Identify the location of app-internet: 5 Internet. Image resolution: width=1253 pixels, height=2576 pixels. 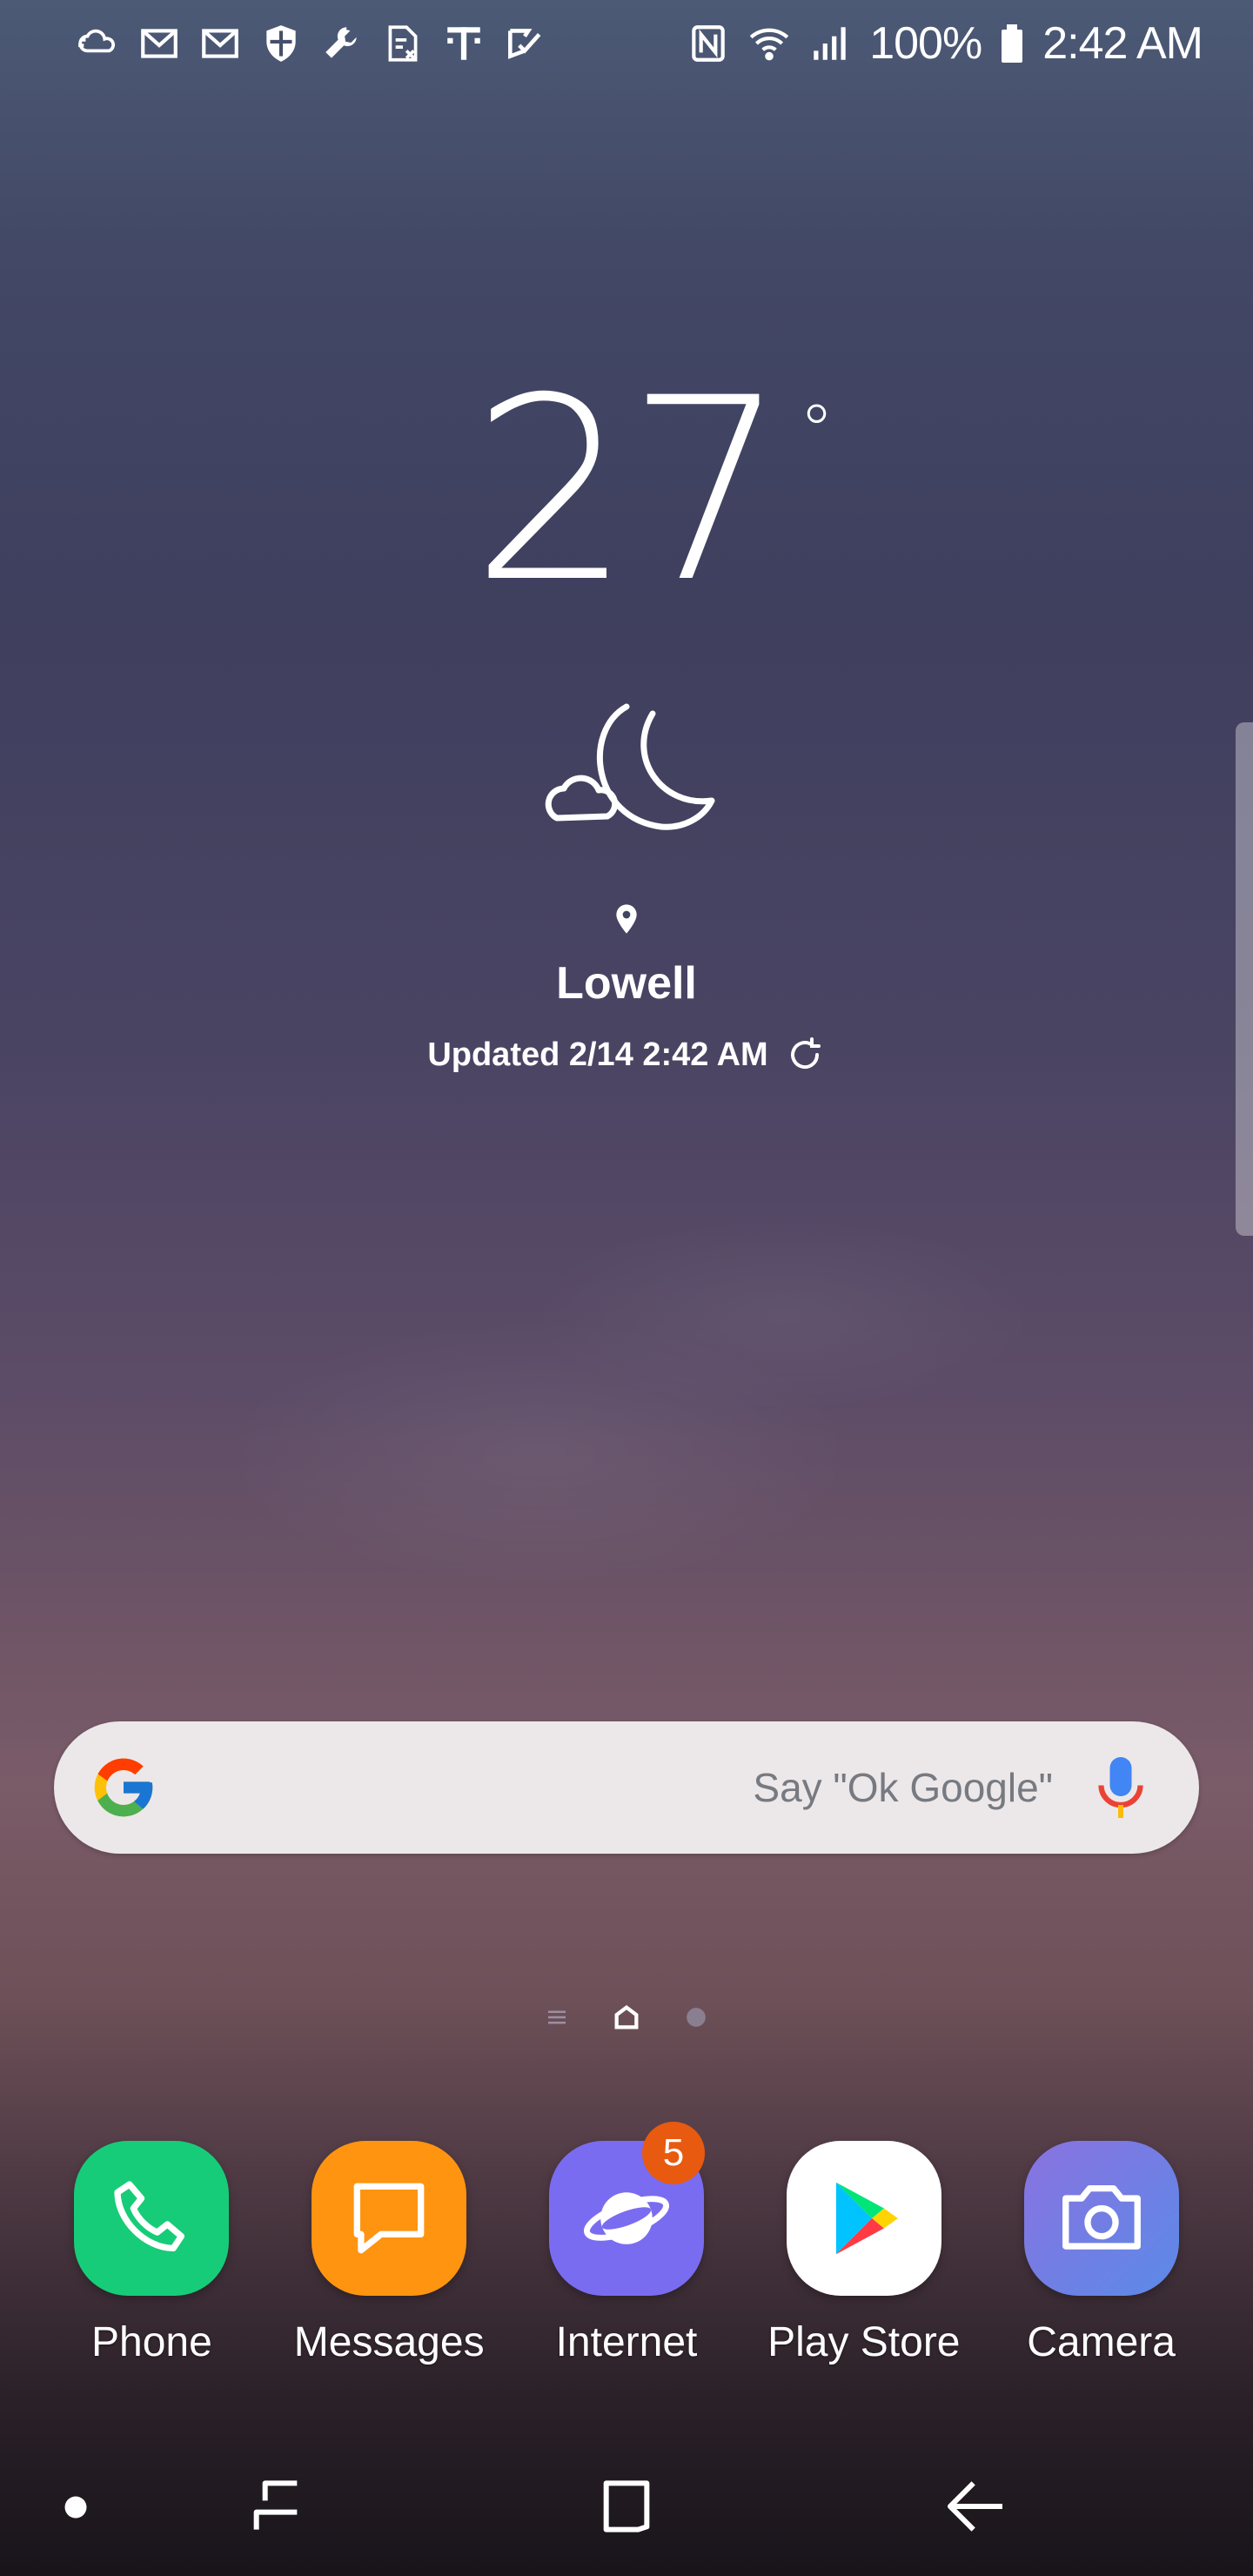
(626, 2244).